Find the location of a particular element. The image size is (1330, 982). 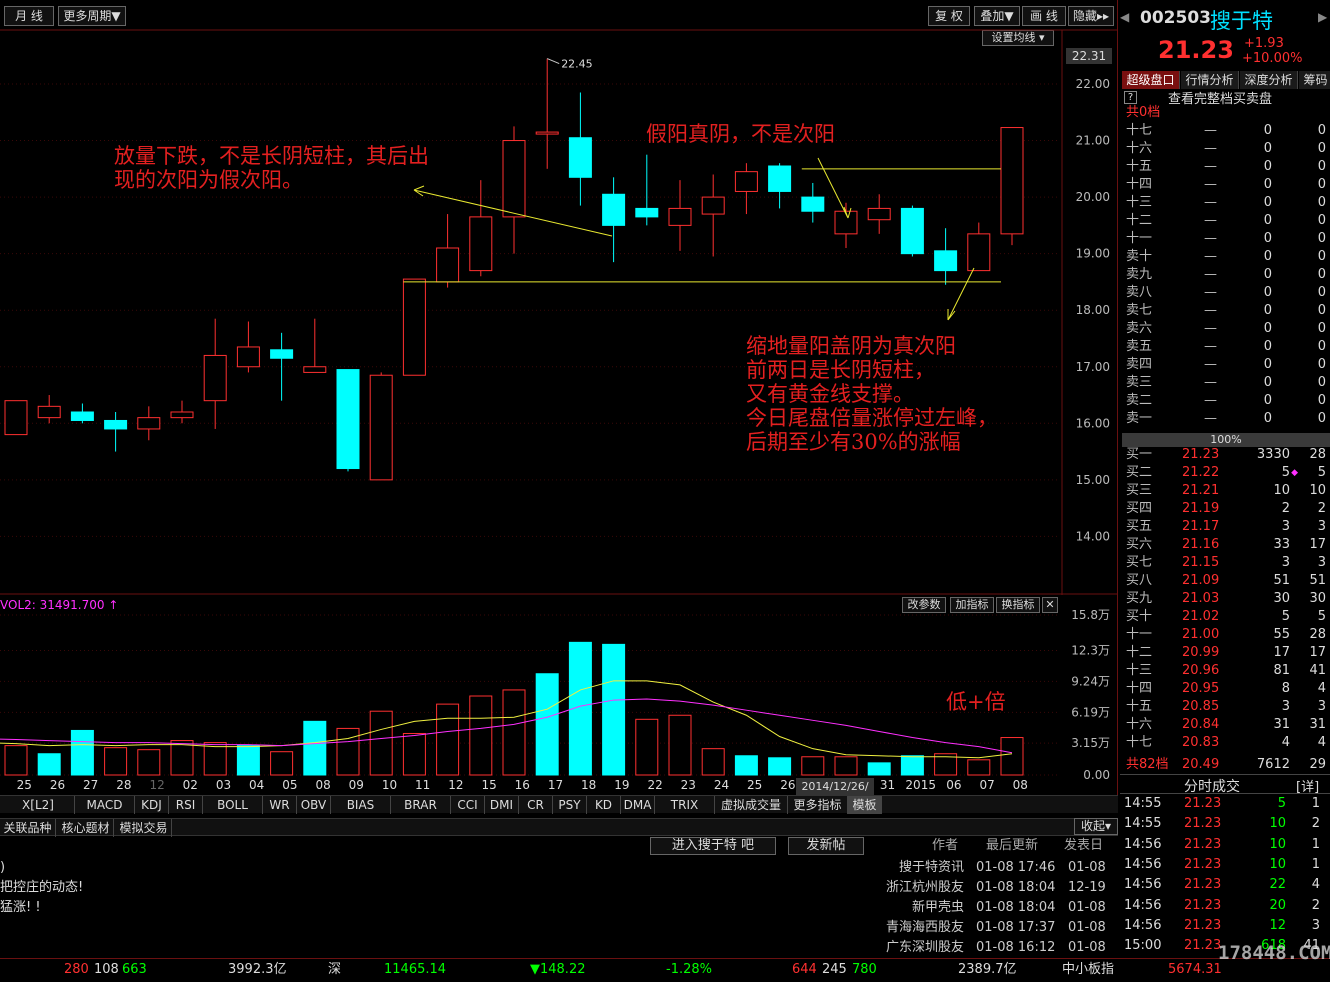

right-tab: 行情分析 is located at coordinates (1210, 80).